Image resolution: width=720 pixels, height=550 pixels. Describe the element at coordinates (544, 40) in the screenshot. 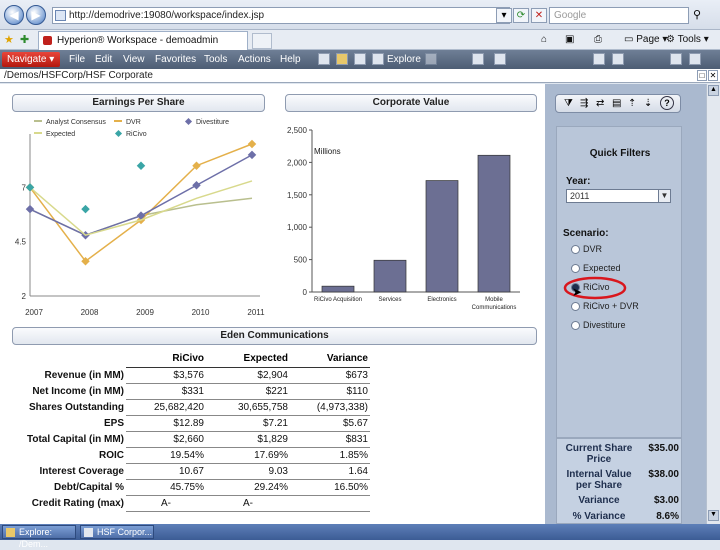

I see `home-icon: ⌂` at that location.